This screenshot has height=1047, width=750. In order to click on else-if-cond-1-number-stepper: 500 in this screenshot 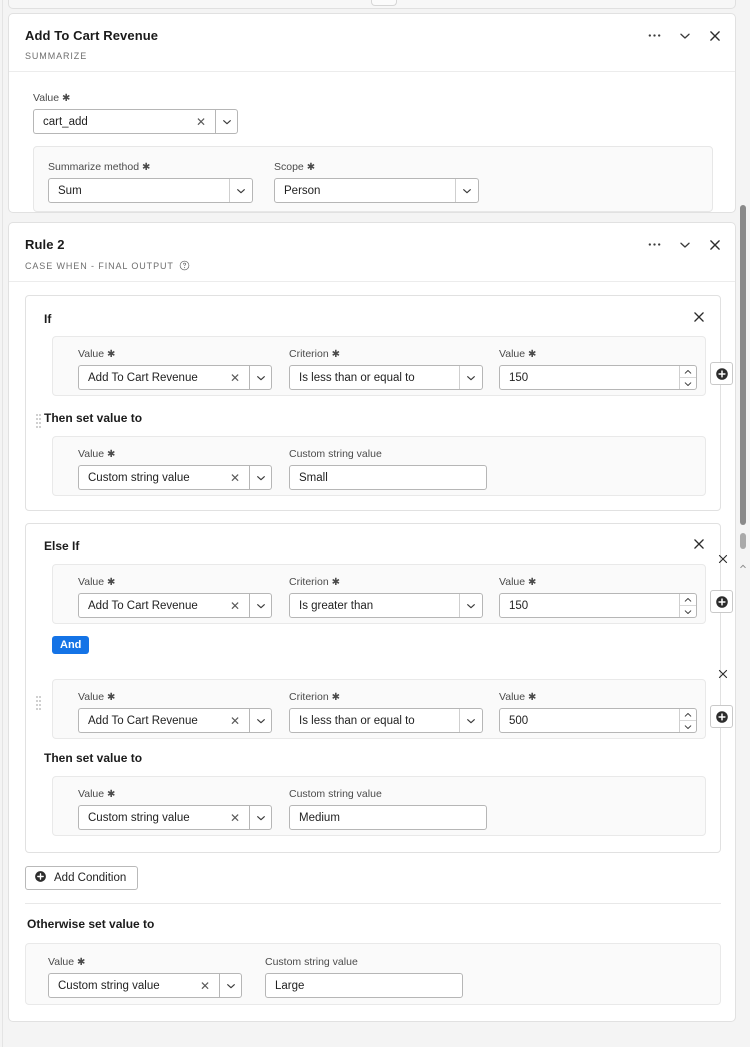, I will do `click(598, 720)`.